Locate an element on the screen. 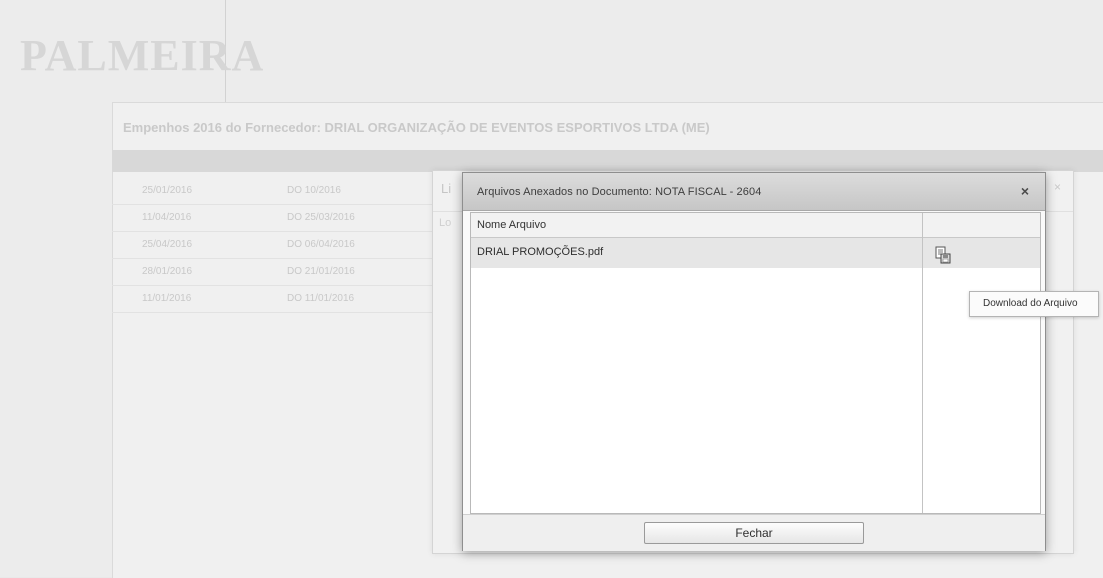 This screenshot has height=578, width=1103. background-table-header is located at coordinates (607, 161).